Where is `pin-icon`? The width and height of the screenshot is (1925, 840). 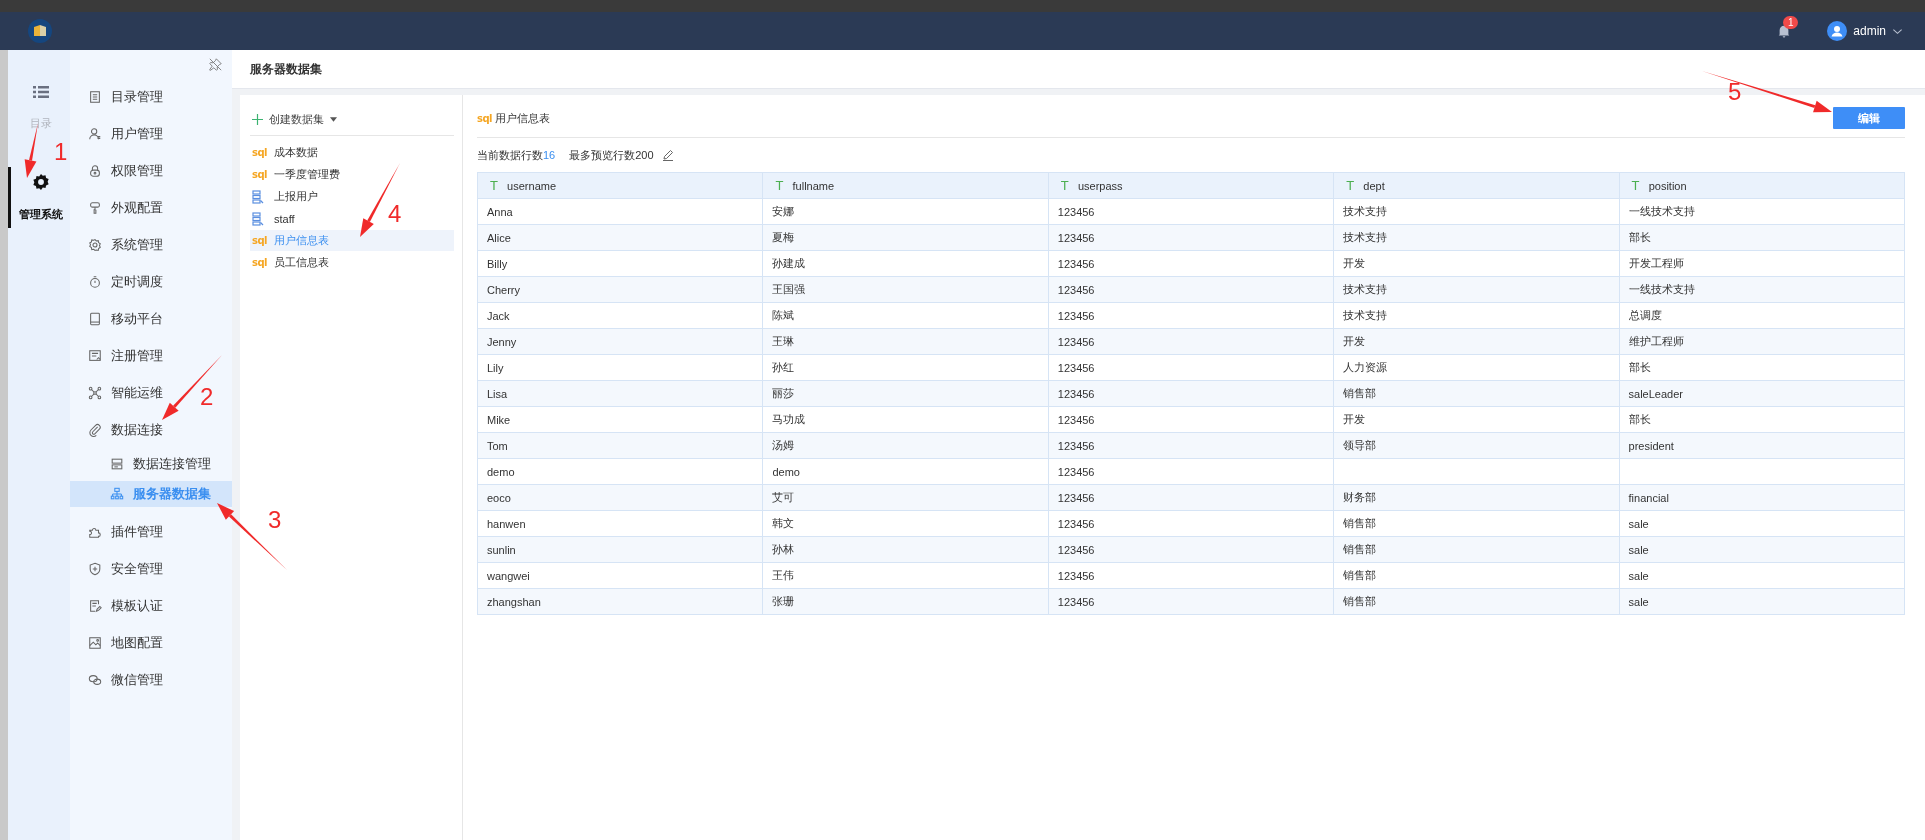 pin-icon is located at coordinates (215, 64).